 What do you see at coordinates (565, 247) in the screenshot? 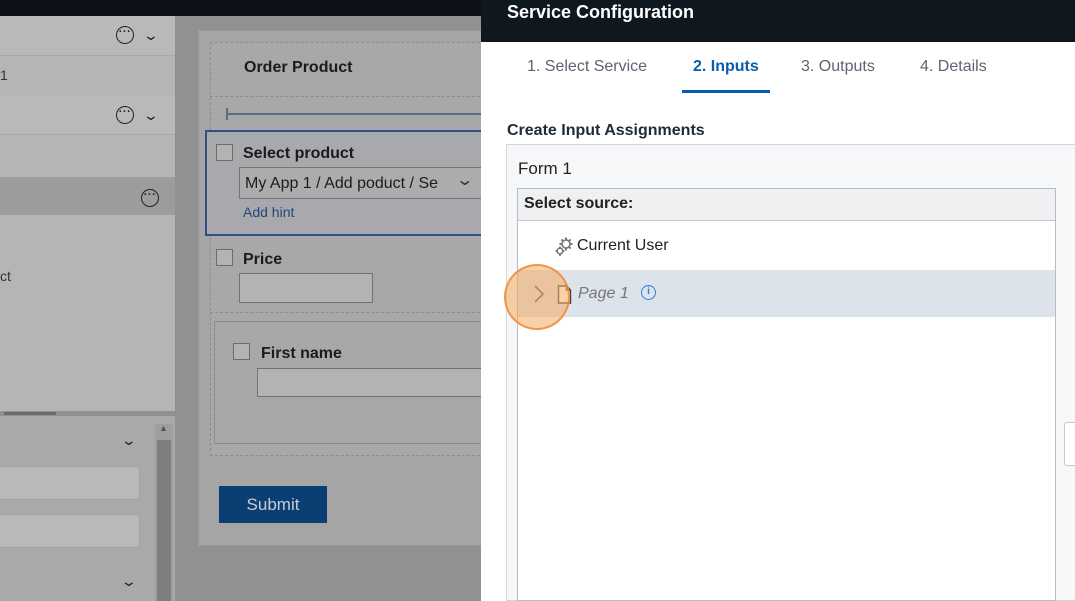
I see `gears-icon` at bounding box center [565, 247].